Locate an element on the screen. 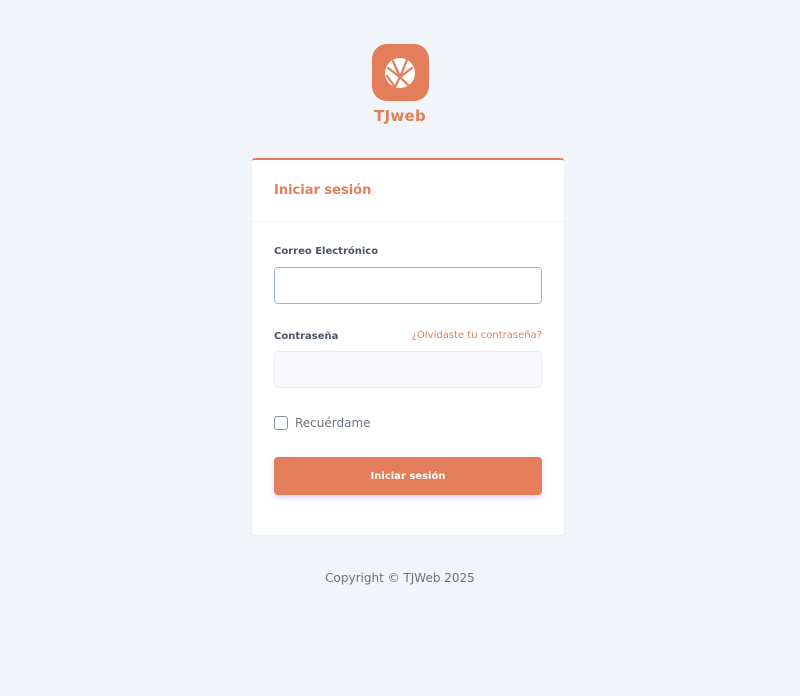 This screenshot has width=800, height=696. logo is located at coordinates (400, 72).